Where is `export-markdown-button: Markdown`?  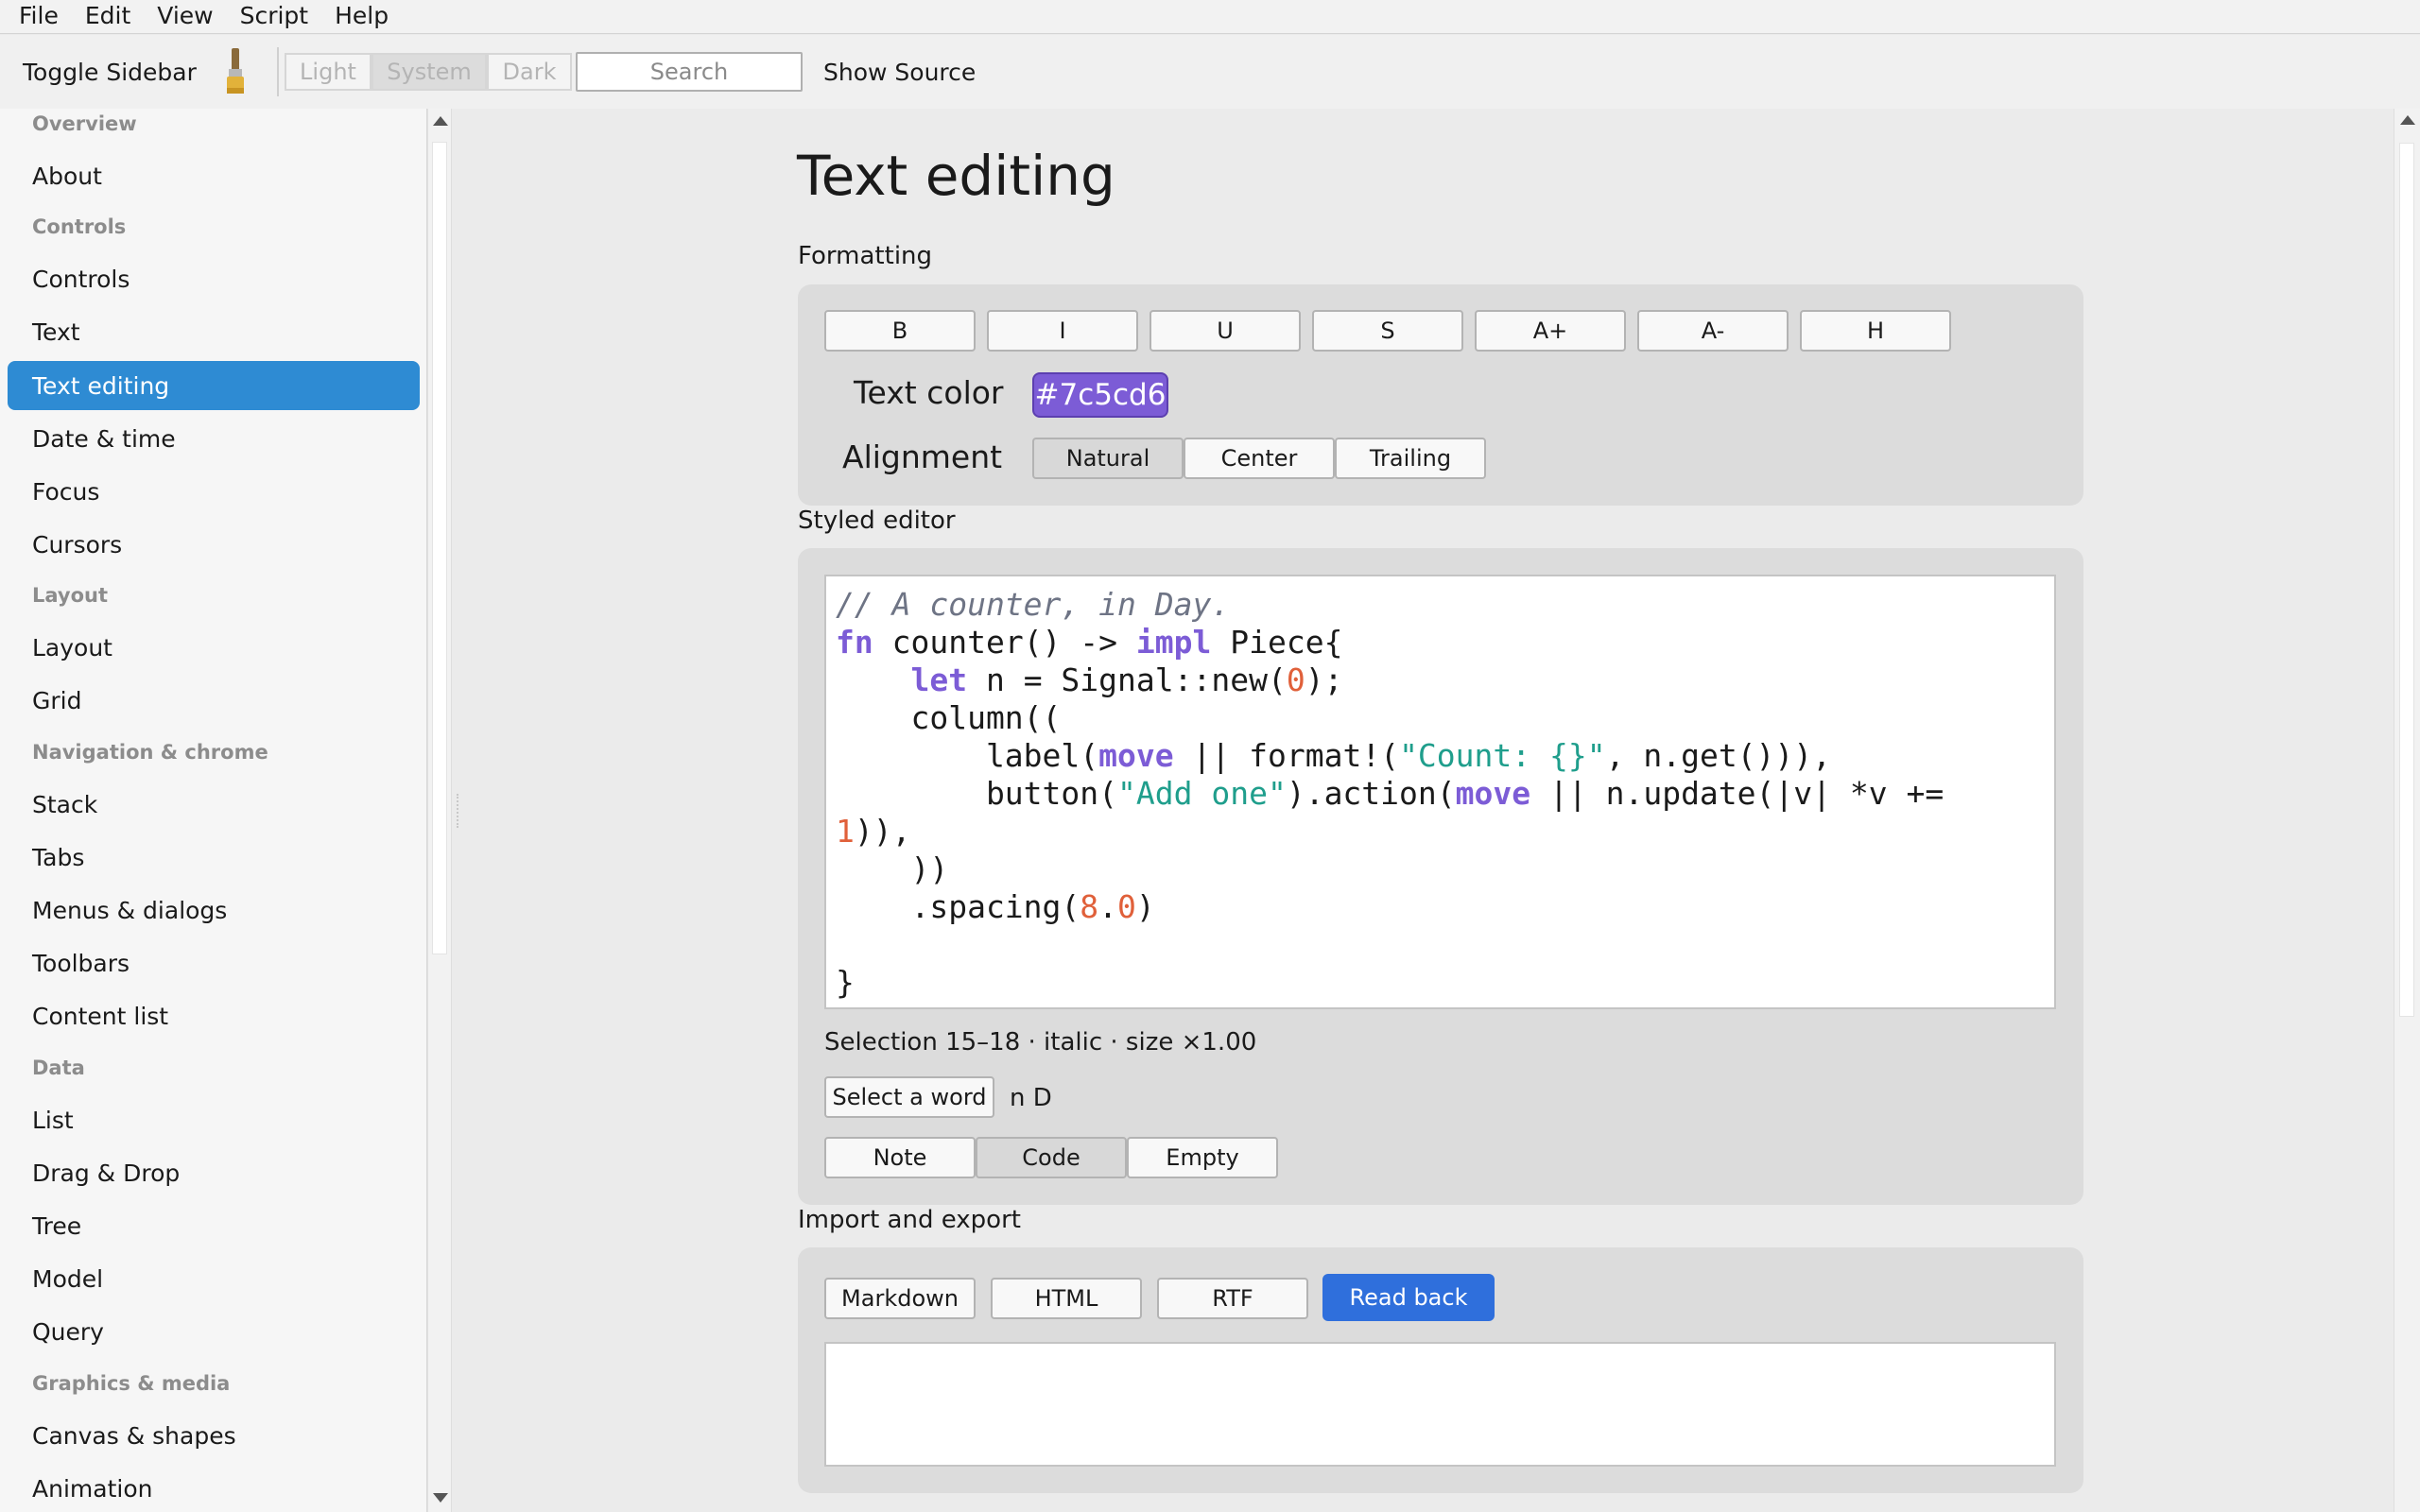
export-markdown-button: Markdown is located at coordinates (900, 1298).